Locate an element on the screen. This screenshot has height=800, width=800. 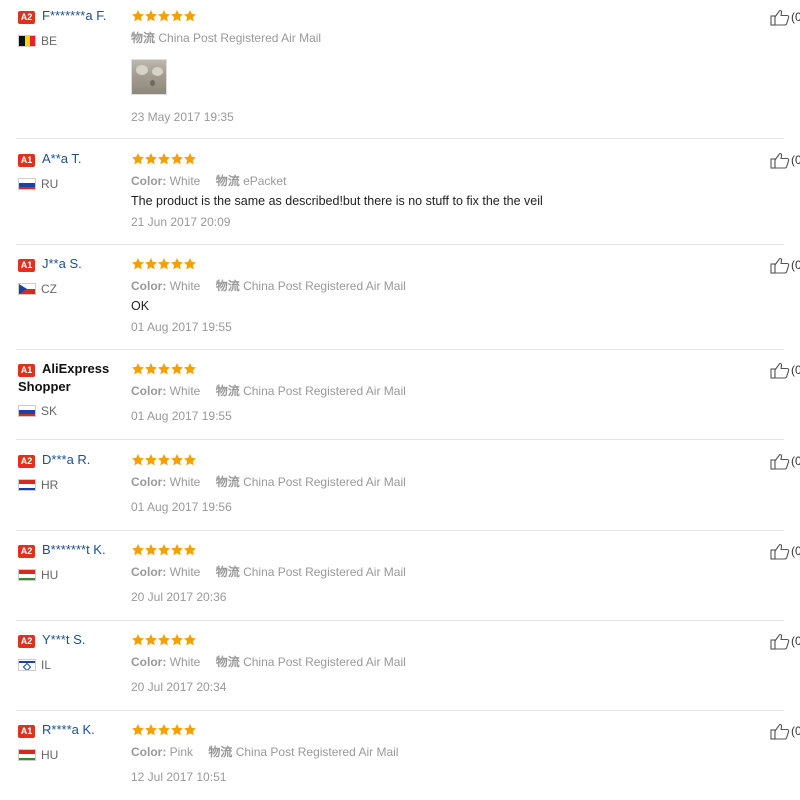
reviewer-name: R****a K. is located at coordinates (68, 729).